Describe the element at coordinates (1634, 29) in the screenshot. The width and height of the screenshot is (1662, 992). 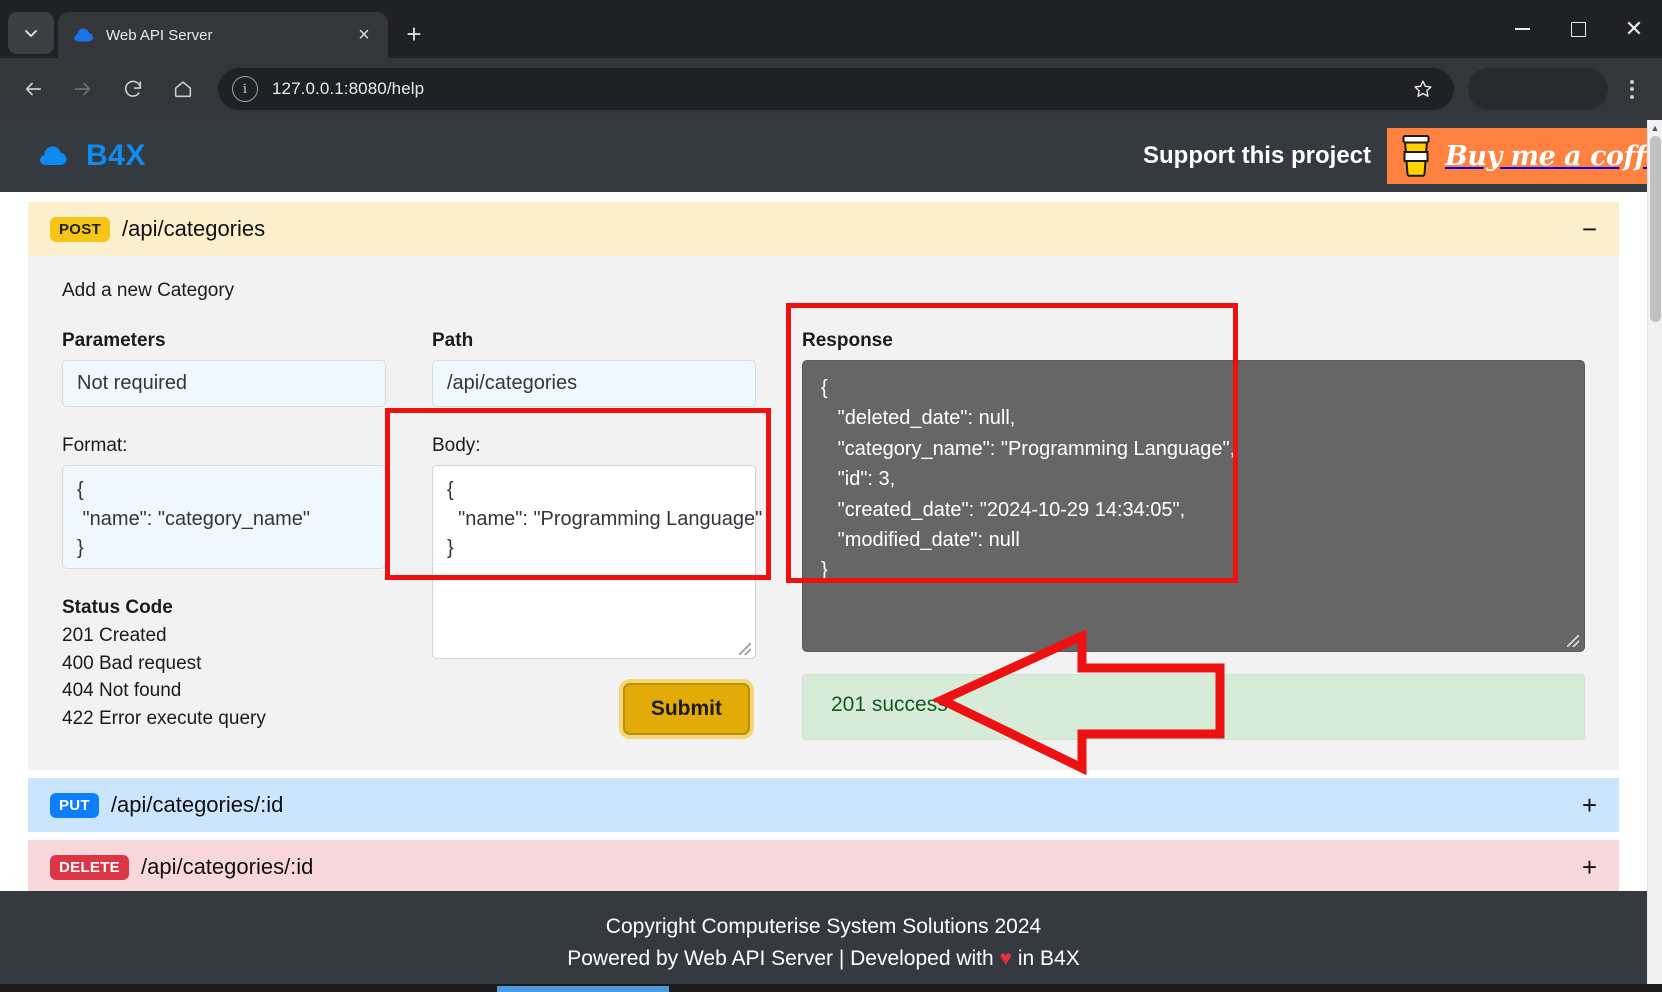
I see `close-window-icon: ✕` at that location.